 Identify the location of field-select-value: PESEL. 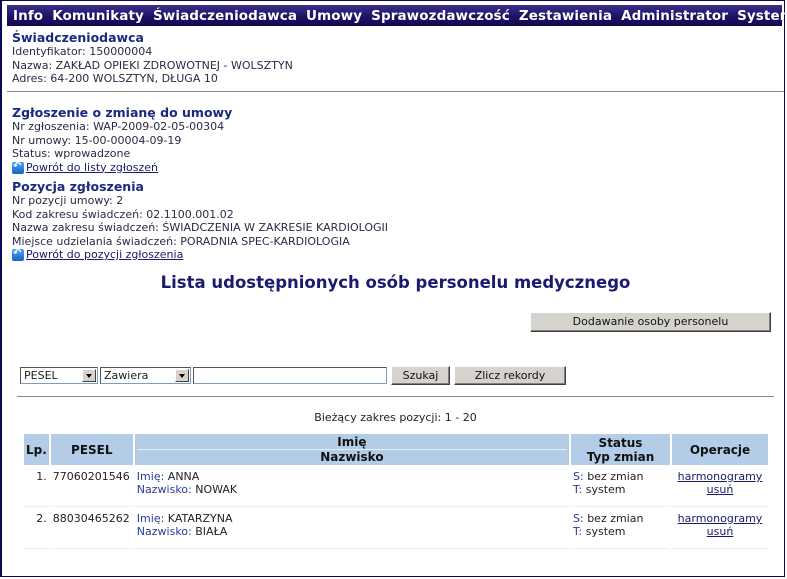
(41, 375).